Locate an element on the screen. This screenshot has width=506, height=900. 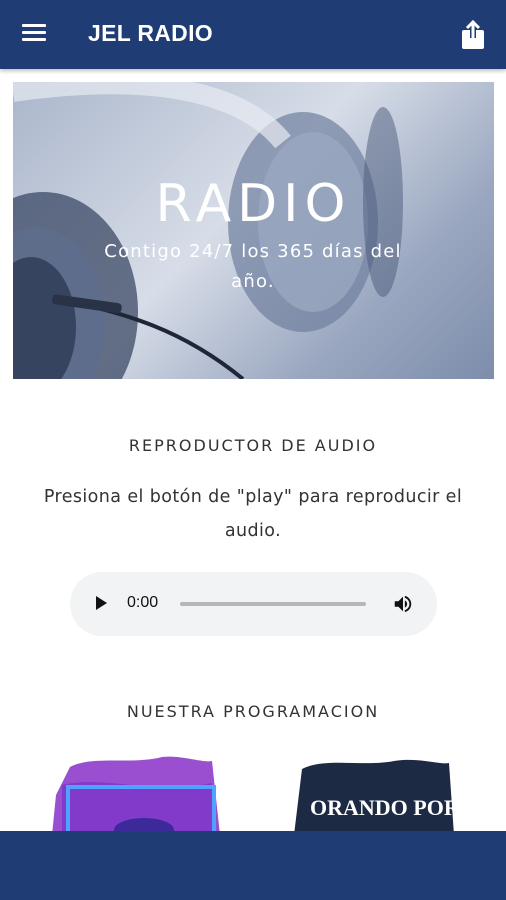
program-image: ORANDO POR TI is located at coordinates (374, 797).